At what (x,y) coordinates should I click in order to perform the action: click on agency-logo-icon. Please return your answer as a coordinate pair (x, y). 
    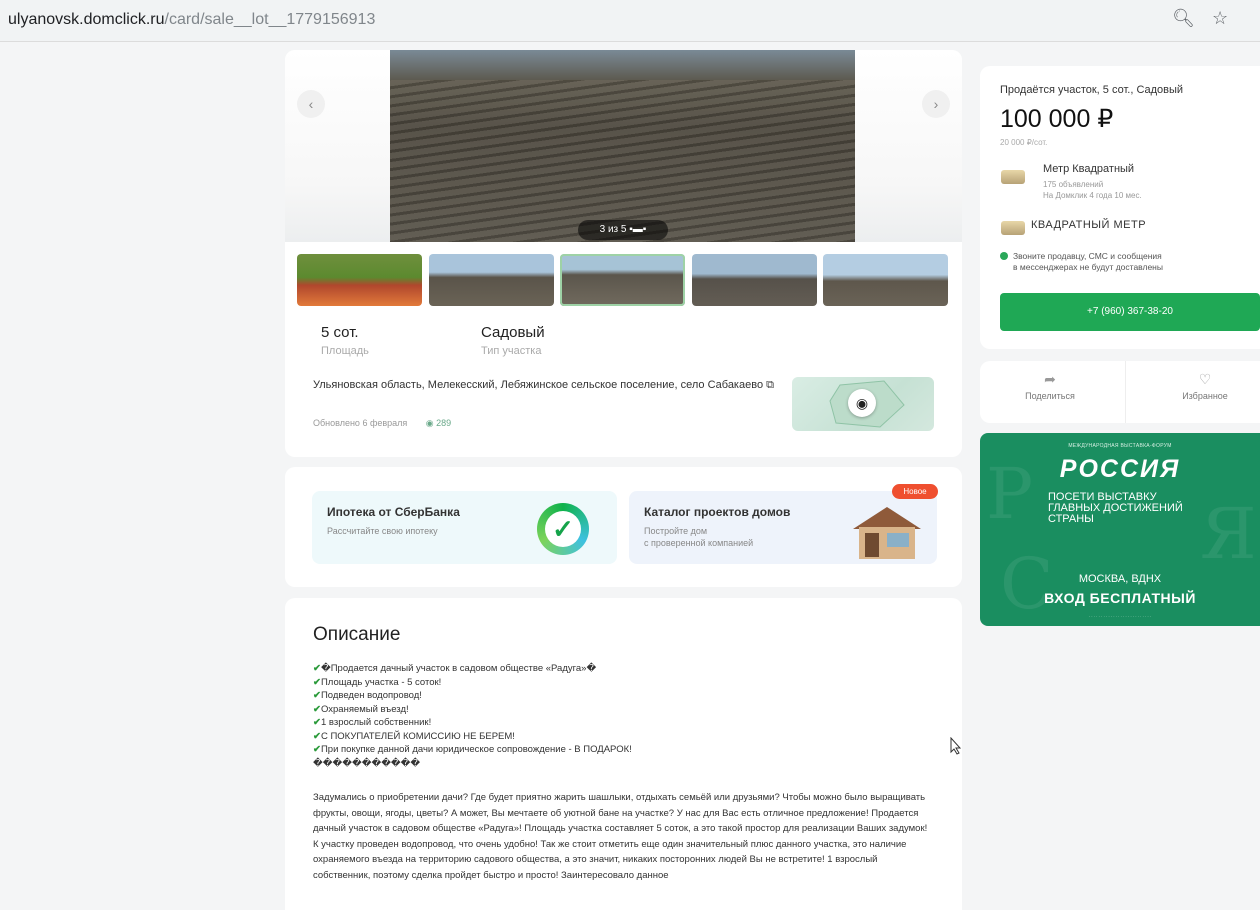
    Looking at the image, I should click on (1013, 228).